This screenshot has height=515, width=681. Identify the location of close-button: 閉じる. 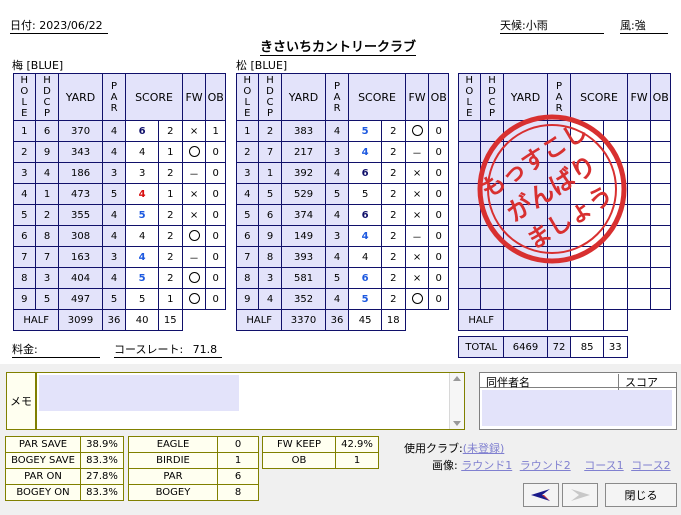
(641, 495).